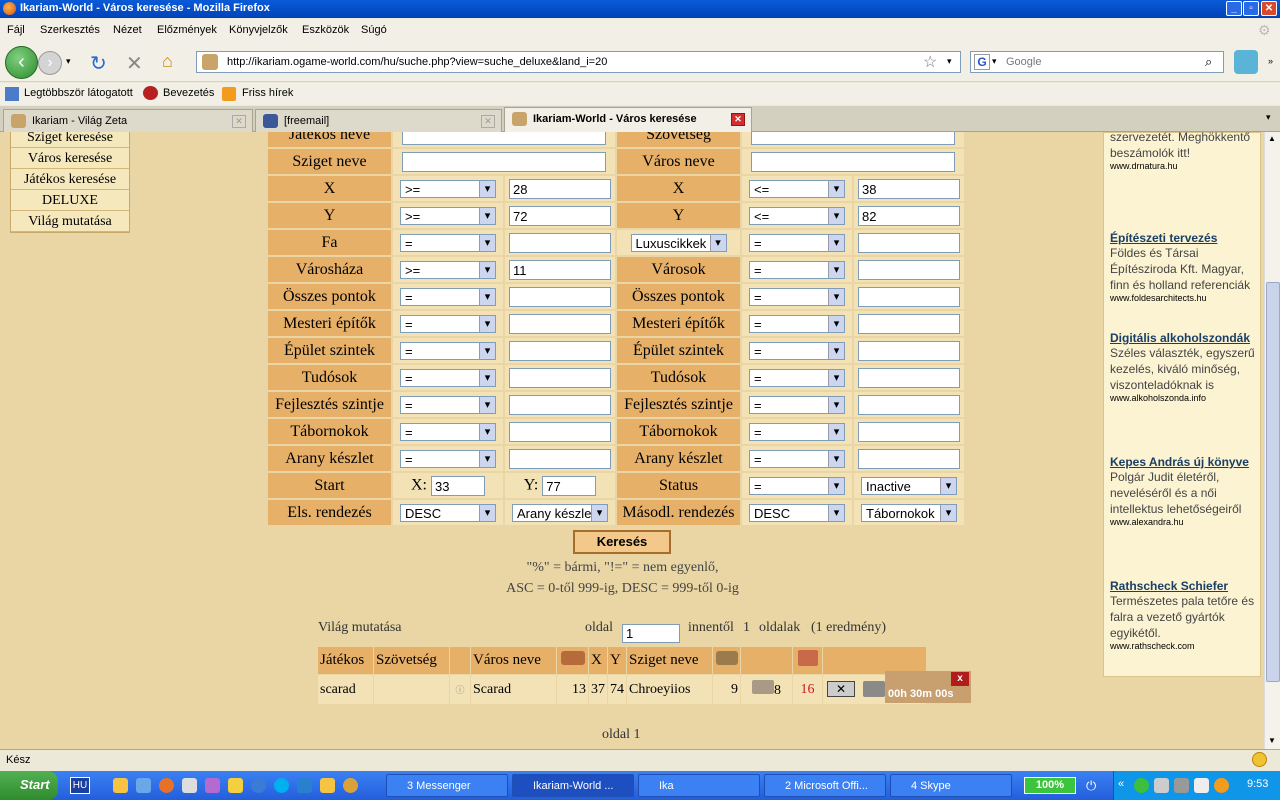  Describe the element at coordinates (960, 679) in the screenshot. I see `timer-close-icon: x` at that location.